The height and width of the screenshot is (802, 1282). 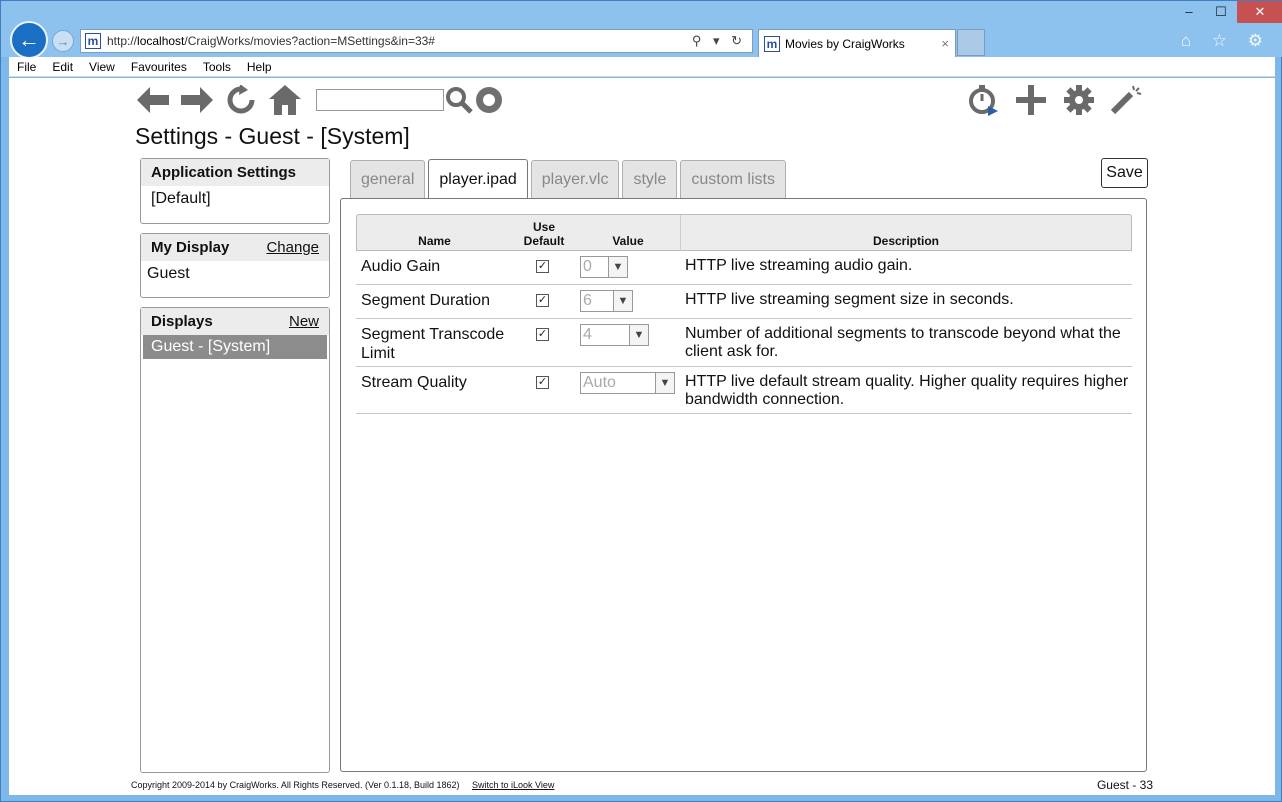 What do you see at coordinates (401, 266) in the screenshot?
I see `row-name: Audio Gain` at bounding box center [401, 266].